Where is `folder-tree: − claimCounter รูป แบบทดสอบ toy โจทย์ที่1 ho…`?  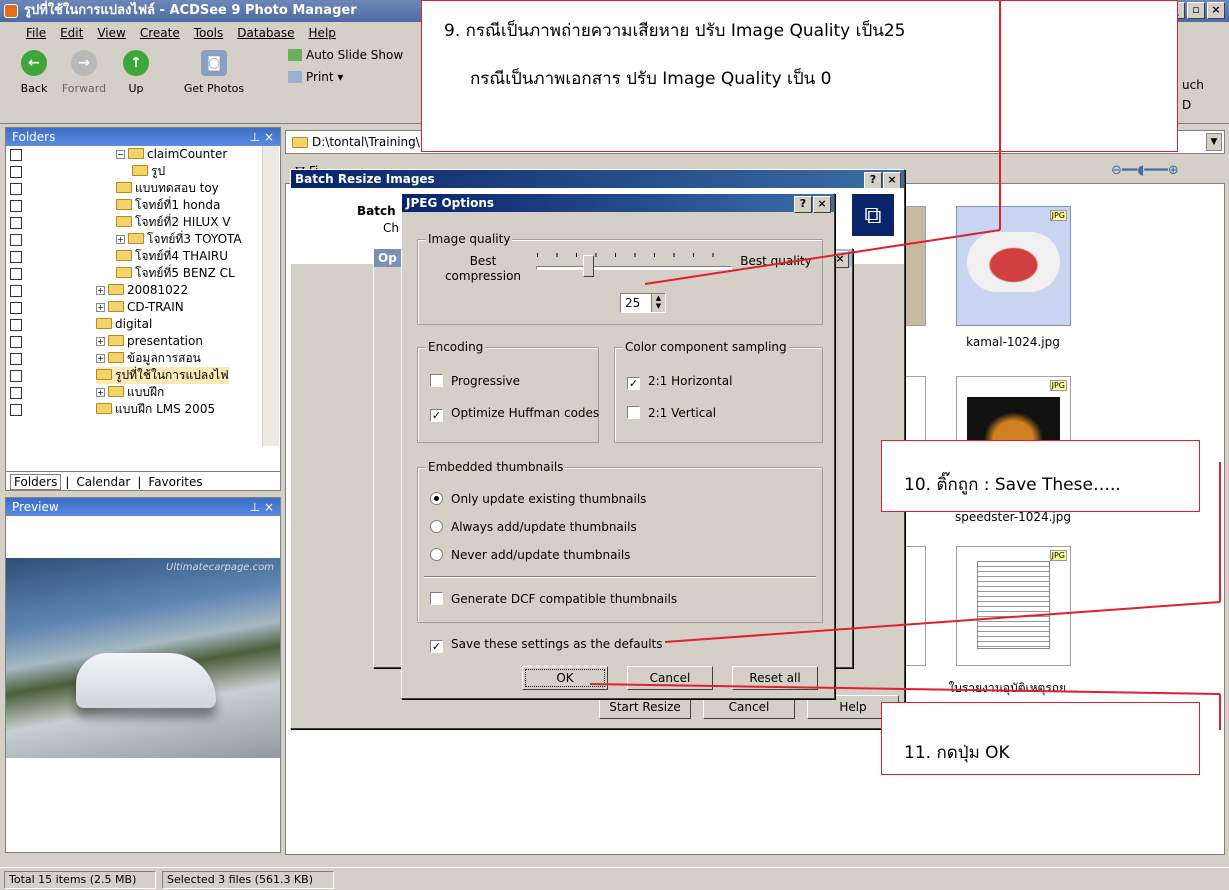 folder-tree: − claimCounter รูป แบบทดสอบ toy โจทย์ที่1 ho… is located at coordinates (143, 296).